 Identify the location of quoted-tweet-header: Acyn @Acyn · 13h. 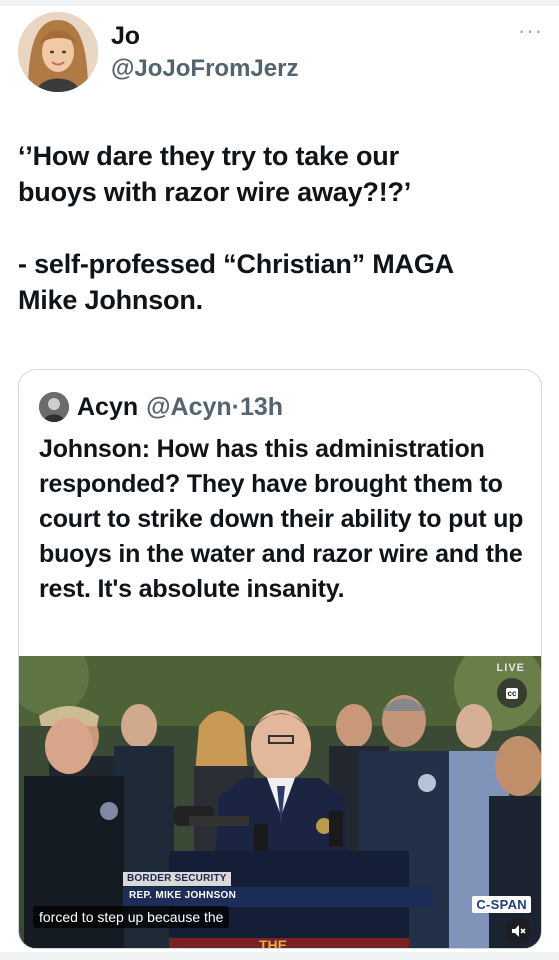
(161, 407).